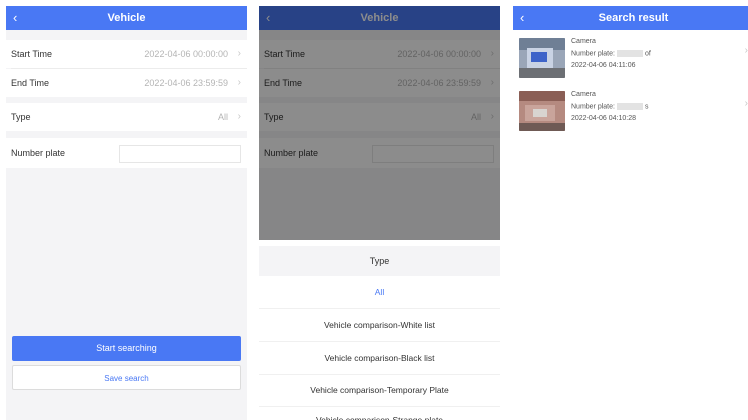  What do you see at coordinates (647, 54) in the screenshot?
I see `number-plate-suffix: of` at bounding box center [647, 54].